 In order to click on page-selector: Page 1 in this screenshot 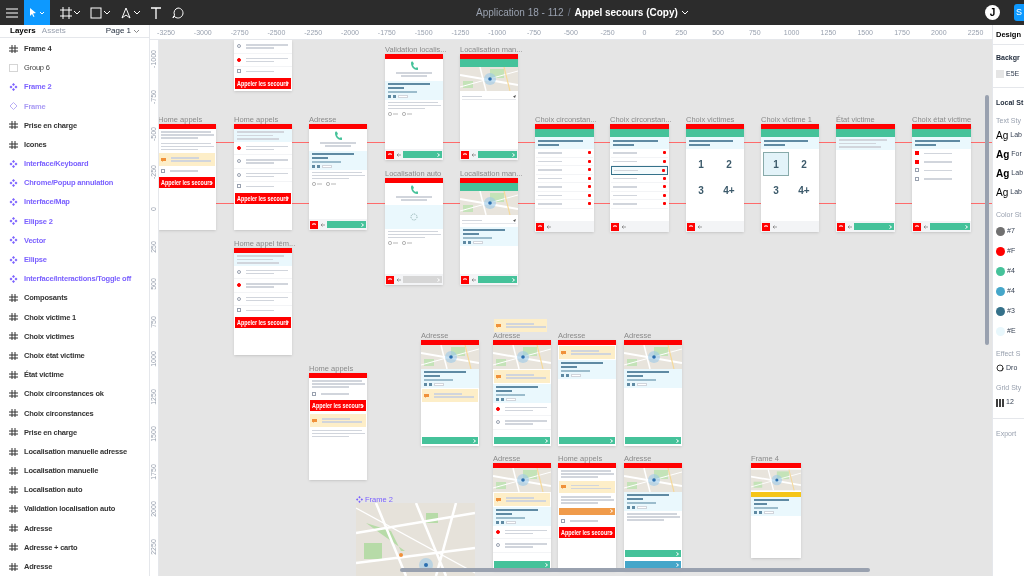, I will do `click(118, 31)`.